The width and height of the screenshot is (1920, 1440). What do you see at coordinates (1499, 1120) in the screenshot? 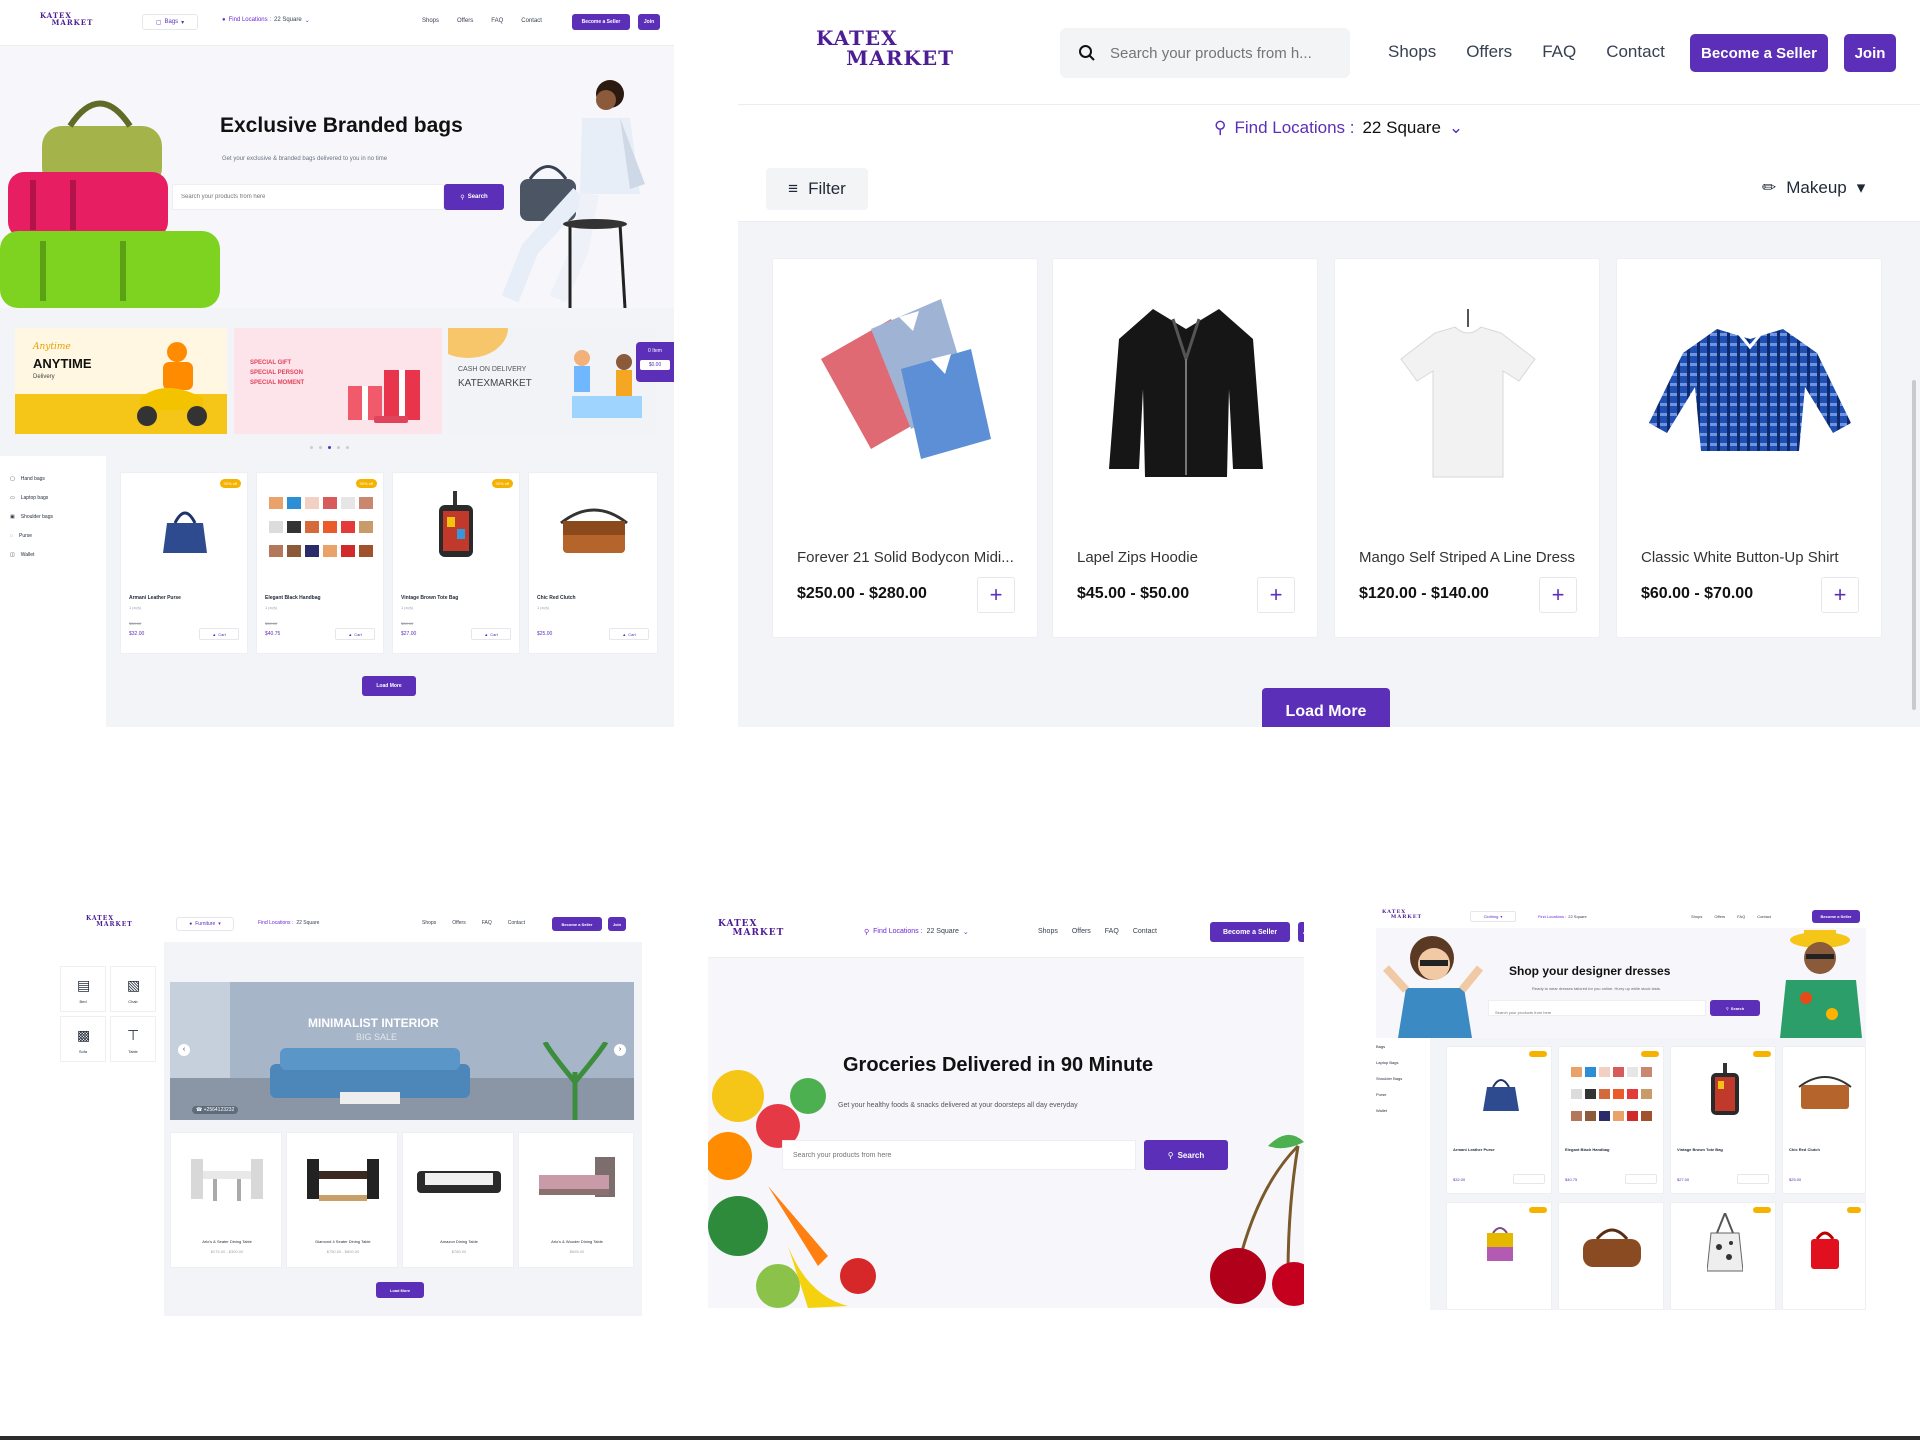
I see `product-card: Armani Leather Purse $32.00` at bounding box center [1499, 1120].